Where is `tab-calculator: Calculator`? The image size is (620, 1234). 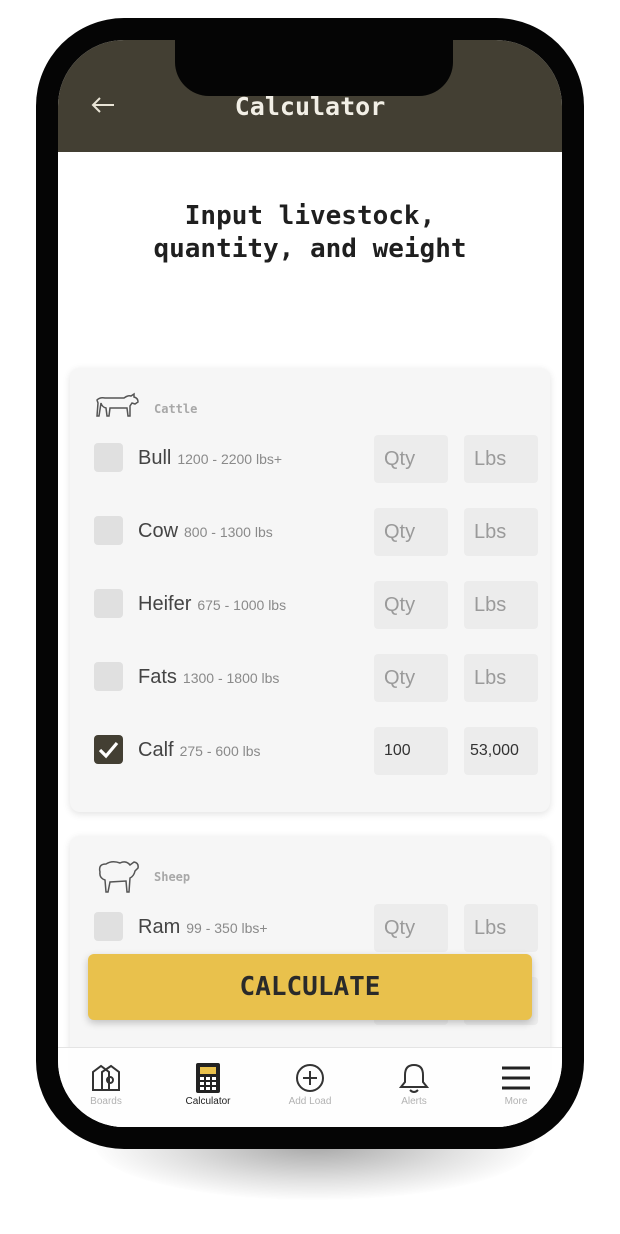 tab-calculator: Calculator is located at coordinates (208, 1084).